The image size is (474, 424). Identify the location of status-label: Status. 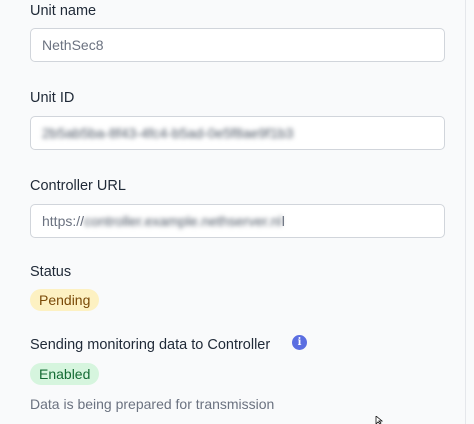
(51, 272).